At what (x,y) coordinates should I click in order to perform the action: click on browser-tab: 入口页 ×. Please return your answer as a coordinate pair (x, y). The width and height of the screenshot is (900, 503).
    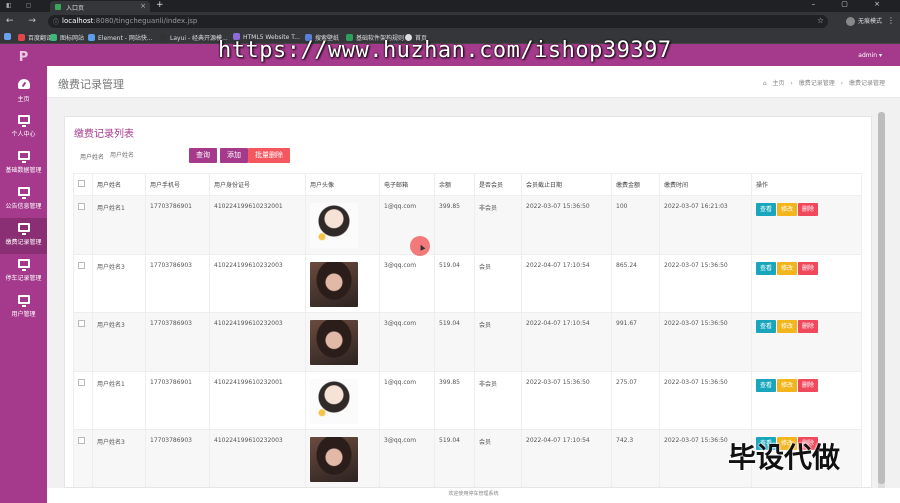
    Looking at the image, I should click on (100, 6).